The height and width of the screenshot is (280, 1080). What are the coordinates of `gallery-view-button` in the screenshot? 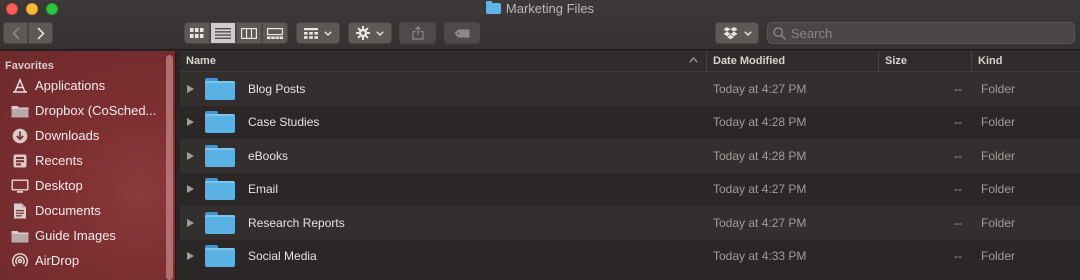 It's located at (275, 33).